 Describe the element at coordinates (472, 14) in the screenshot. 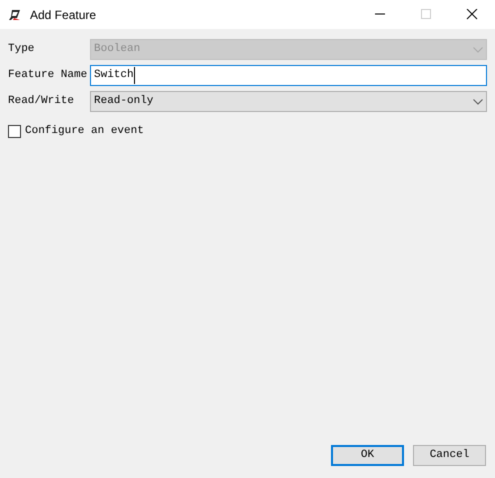

I see `close-icon` at that location.